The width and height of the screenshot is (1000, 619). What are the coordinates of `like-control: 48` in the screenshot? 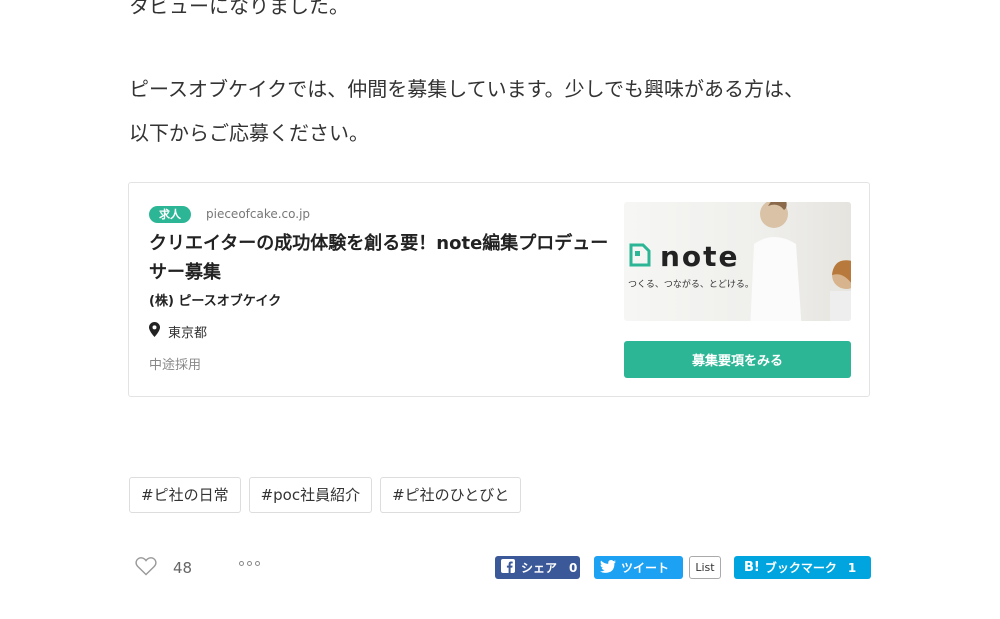 It's located at (163, 568).